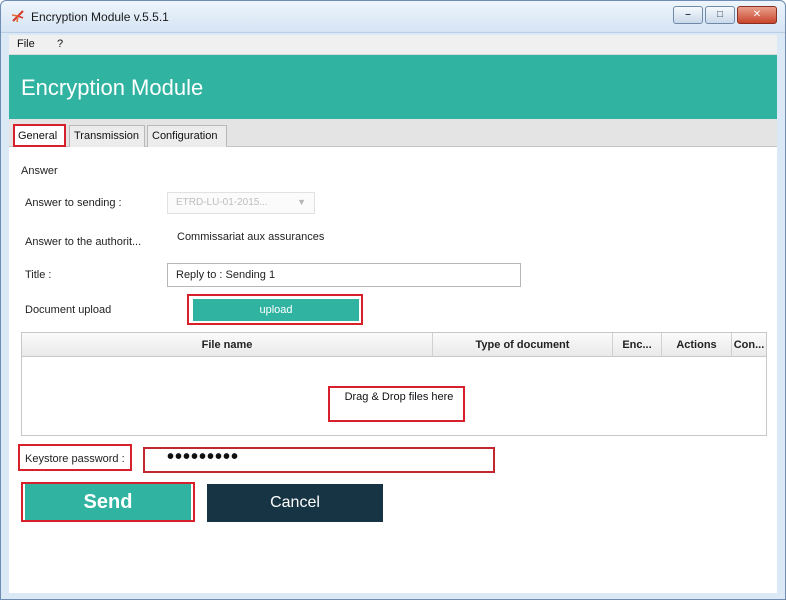  What do you see at coordinates (275, 309) in the screenshot?
I see `highlight-upload-button` at bounding box center [275, 309].